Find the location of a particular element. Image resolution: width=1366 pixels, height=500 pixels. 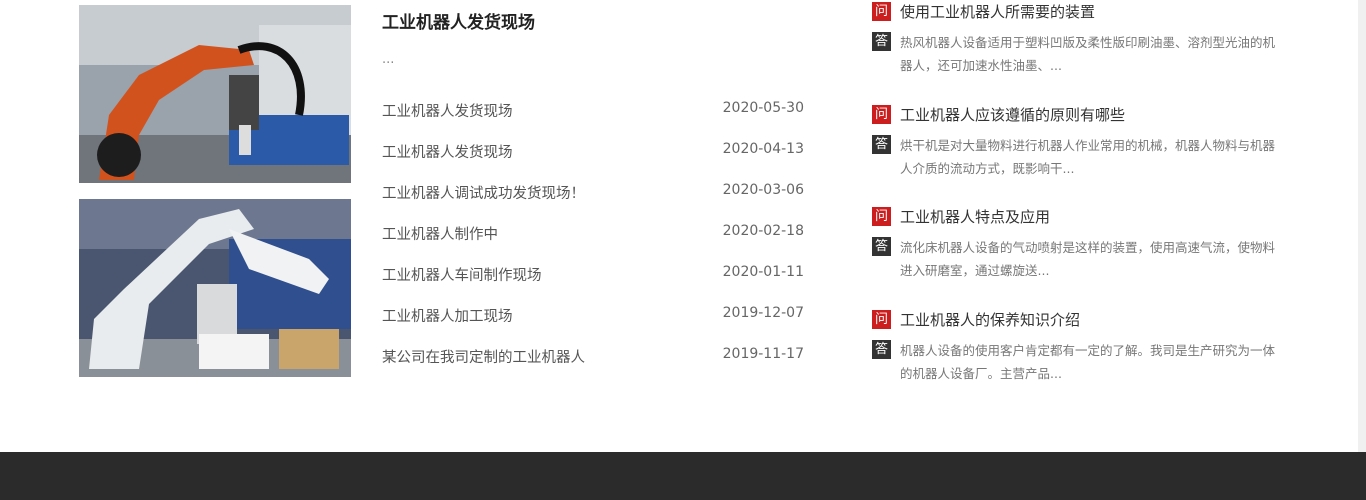

news-item-date: 2019-11-17 is located at coordinates (763, 354).